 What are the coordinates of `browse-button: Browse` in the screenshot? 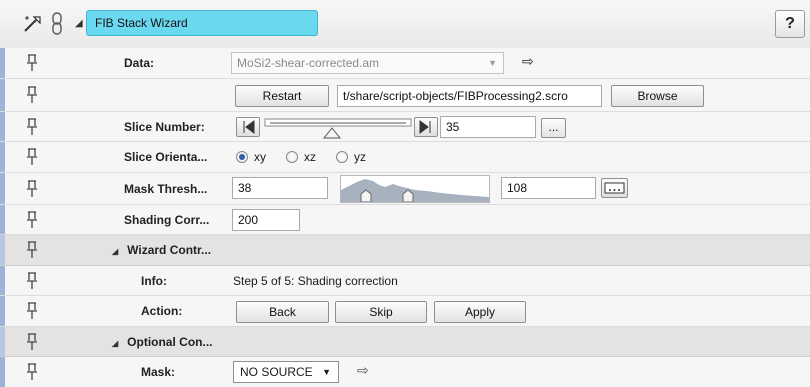 It's located at (657, 96).